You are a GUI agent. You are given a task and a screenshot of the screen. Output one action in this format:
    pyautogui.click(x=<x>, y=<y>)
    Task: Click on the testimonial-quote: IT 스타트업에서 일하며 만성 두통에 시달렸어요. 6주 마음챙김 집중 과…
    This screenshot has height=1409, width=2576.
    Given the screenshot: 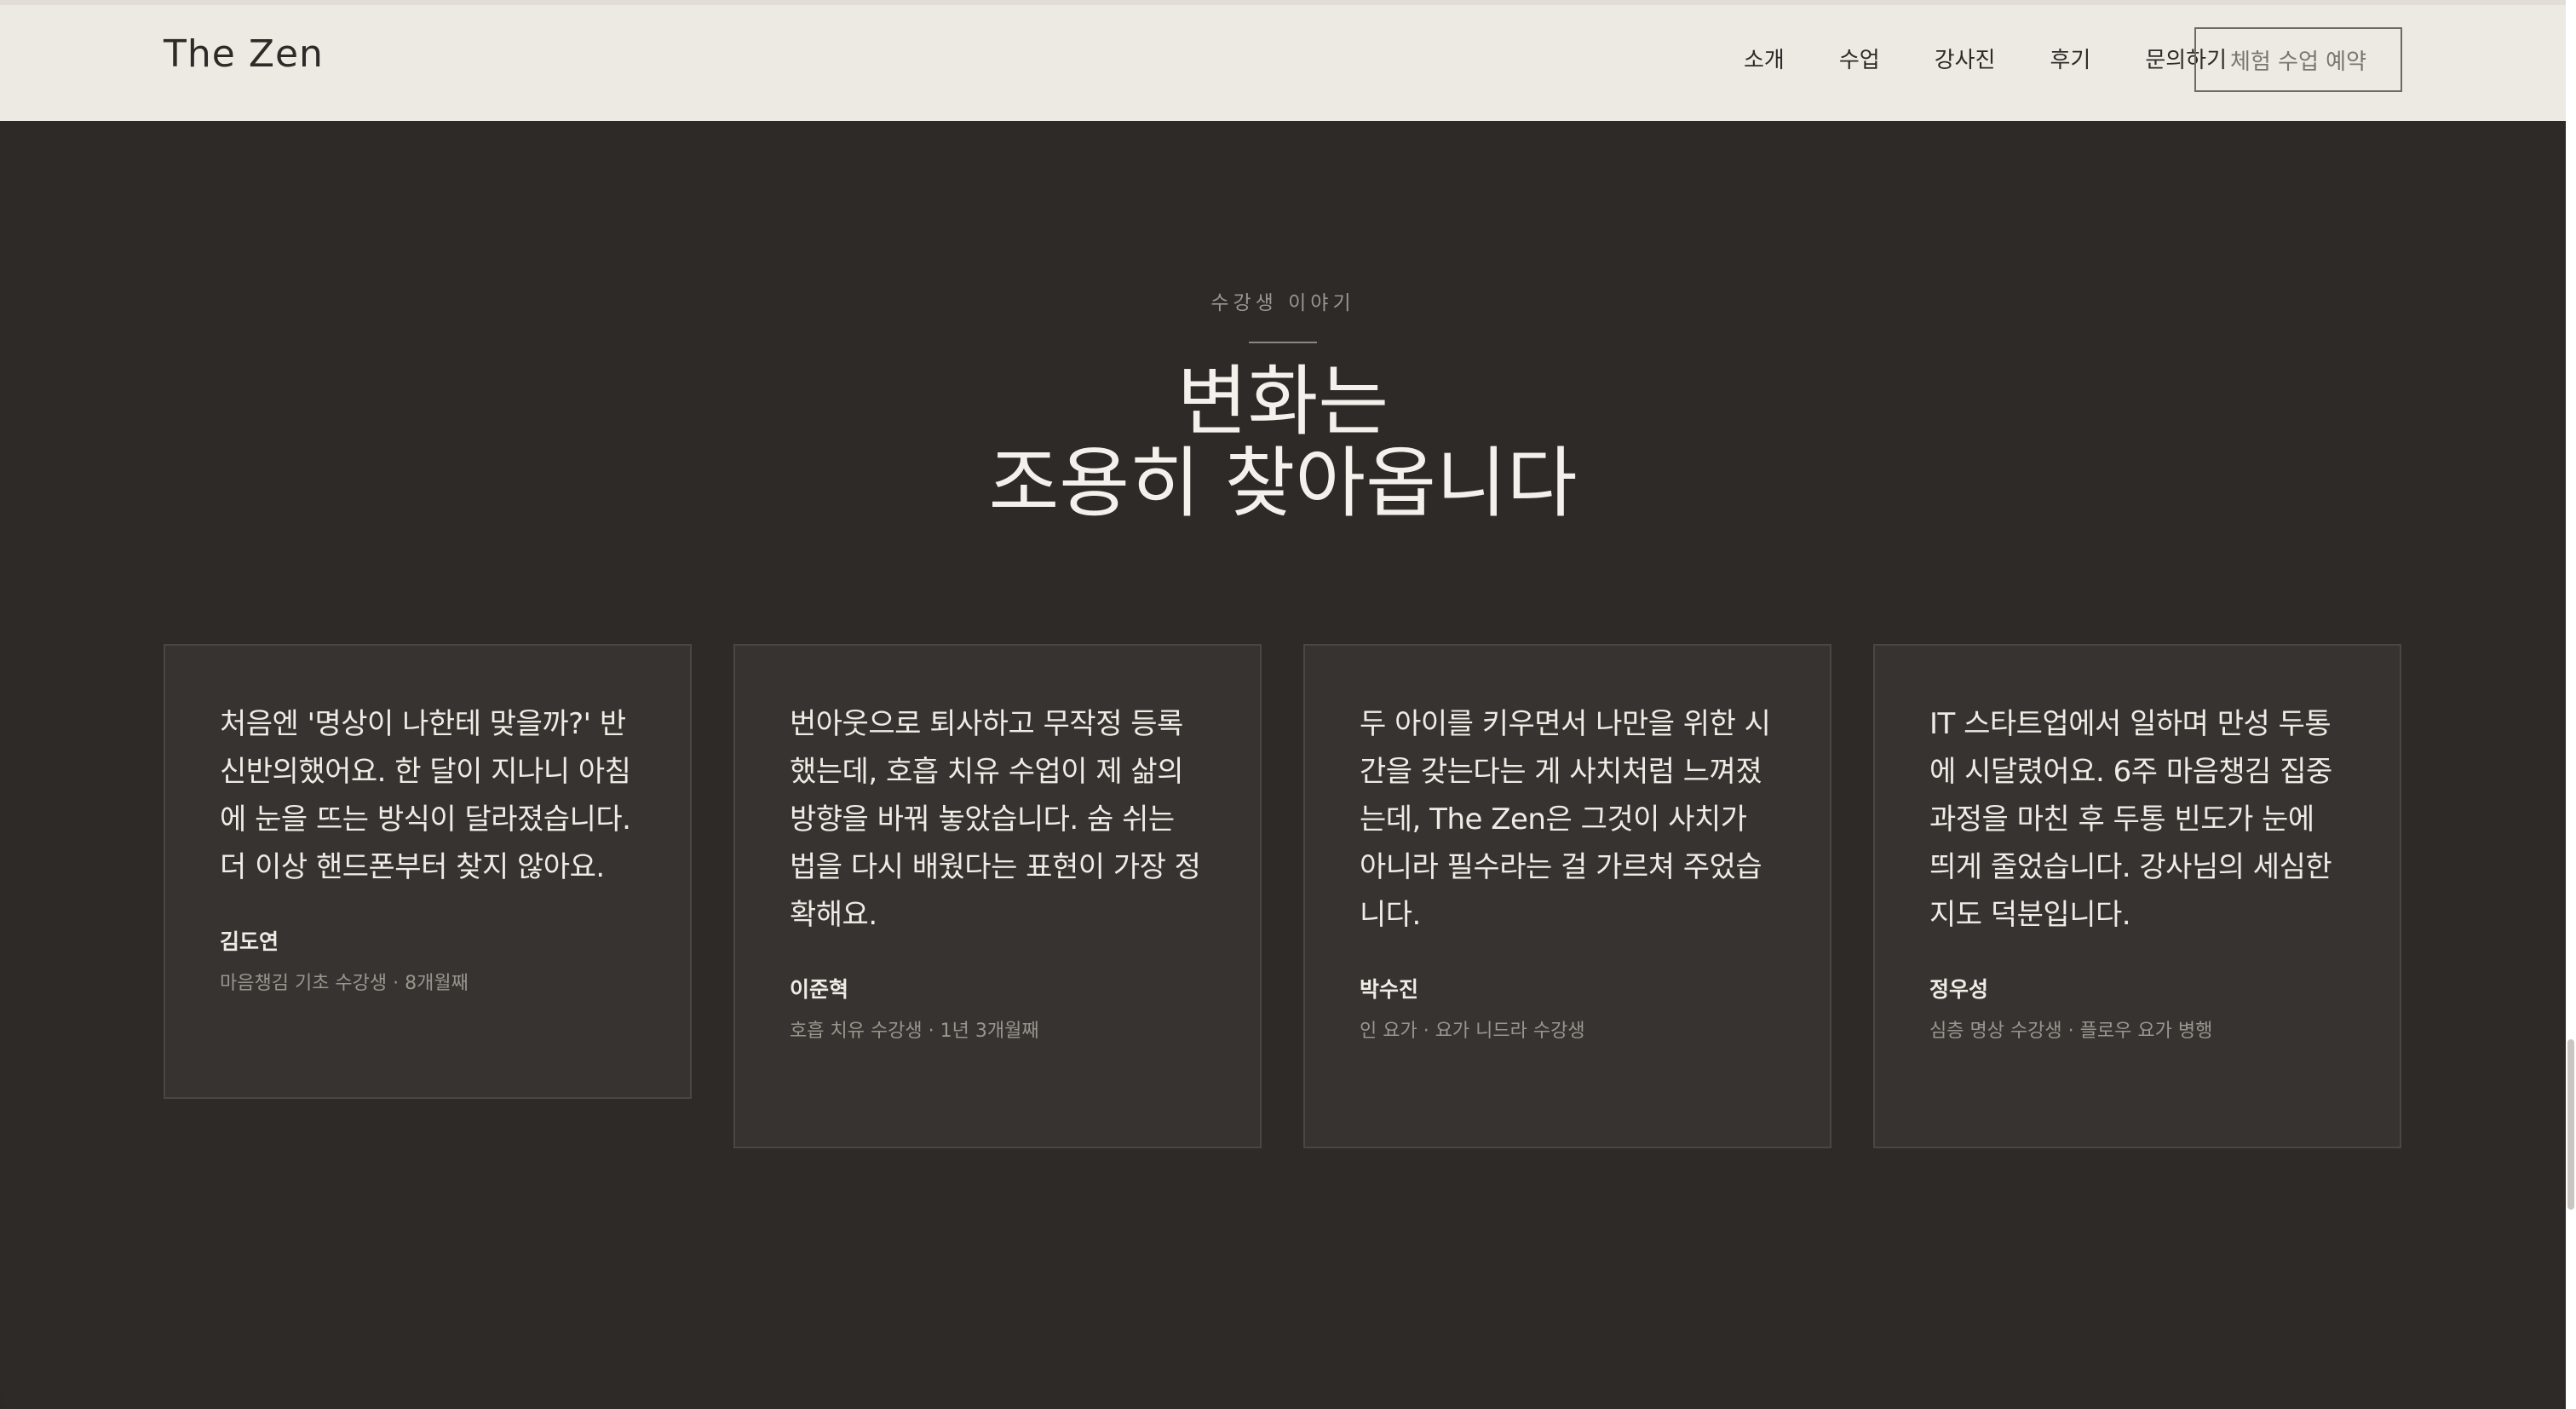 What is the action you would take?
    pyautogui.click(x=2130, y=819)
    